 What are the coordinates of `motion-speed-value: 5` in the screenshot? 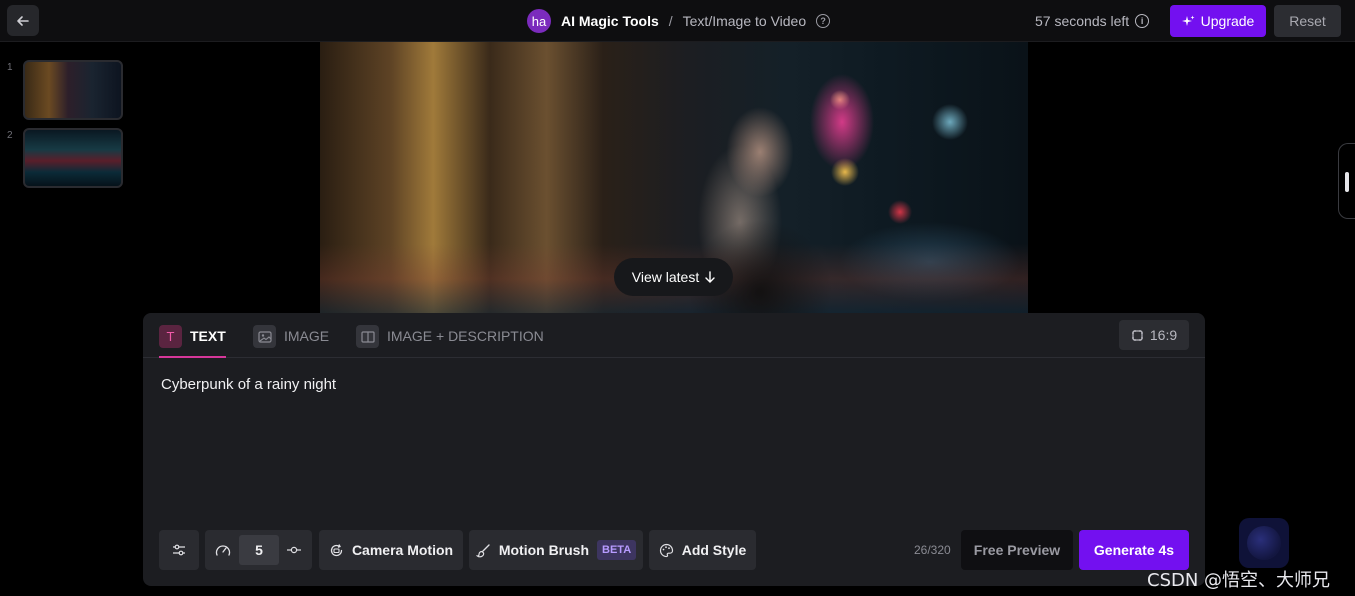 It's located at (259, 550).